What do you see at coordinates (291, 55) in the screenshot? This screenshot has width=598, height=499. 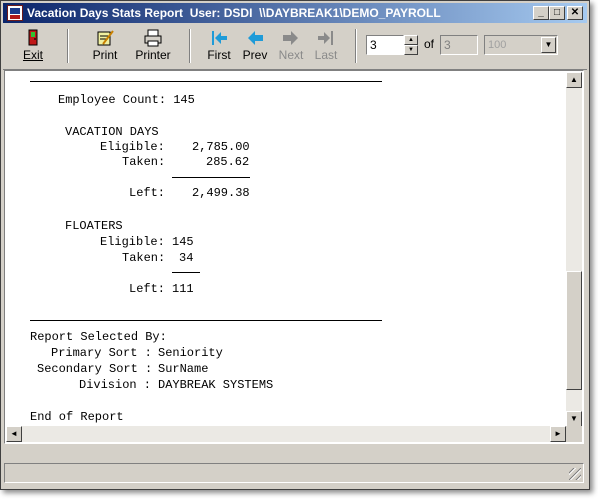 I see `next-label: Next` at bounding box center [291, 55].